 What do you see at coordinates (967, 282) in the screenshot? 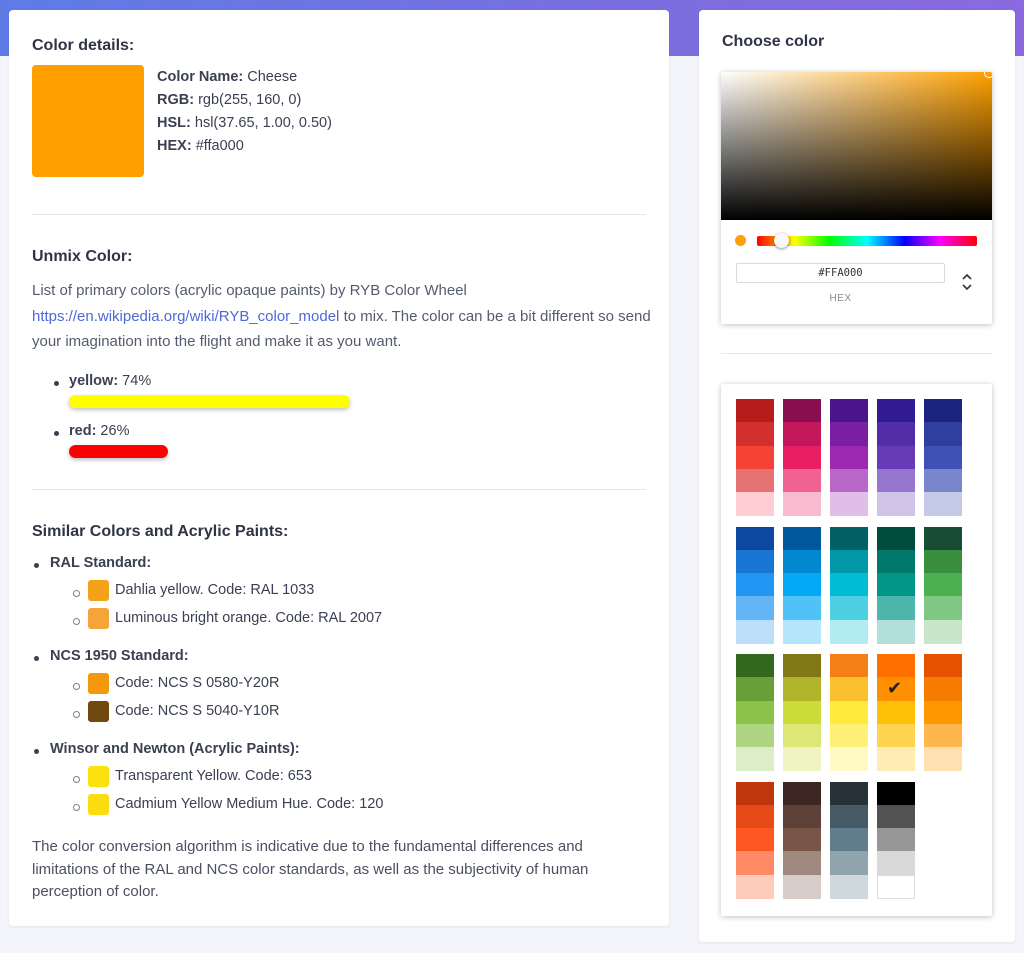
I see `chevron-up-down-icon` at bounding box center [967, 282].